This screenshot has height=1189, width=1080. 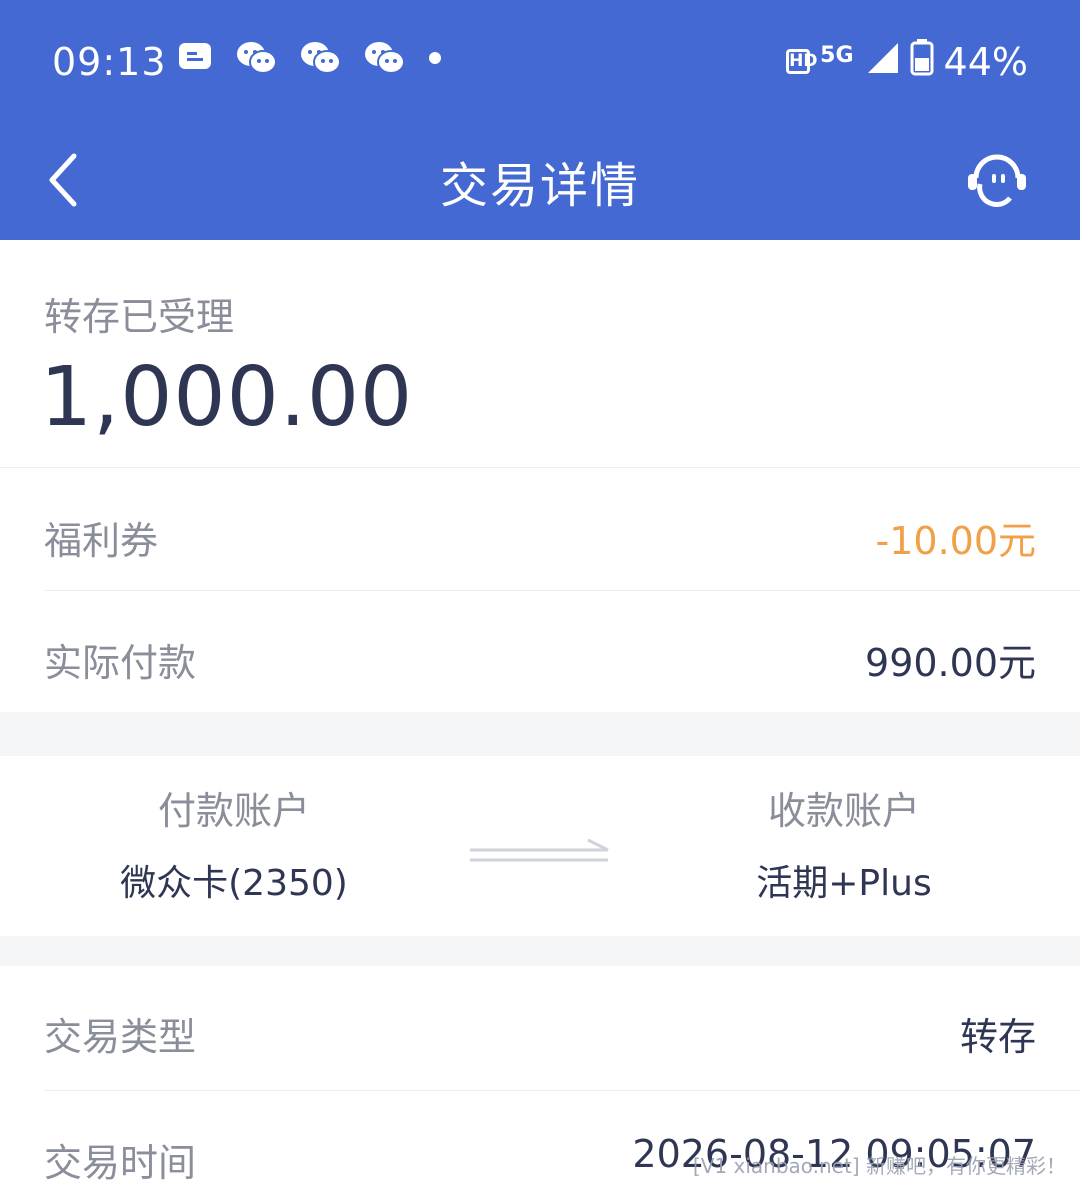 I want to click on transaction-time-label: 交易时间, so click(x=120, y=1163).